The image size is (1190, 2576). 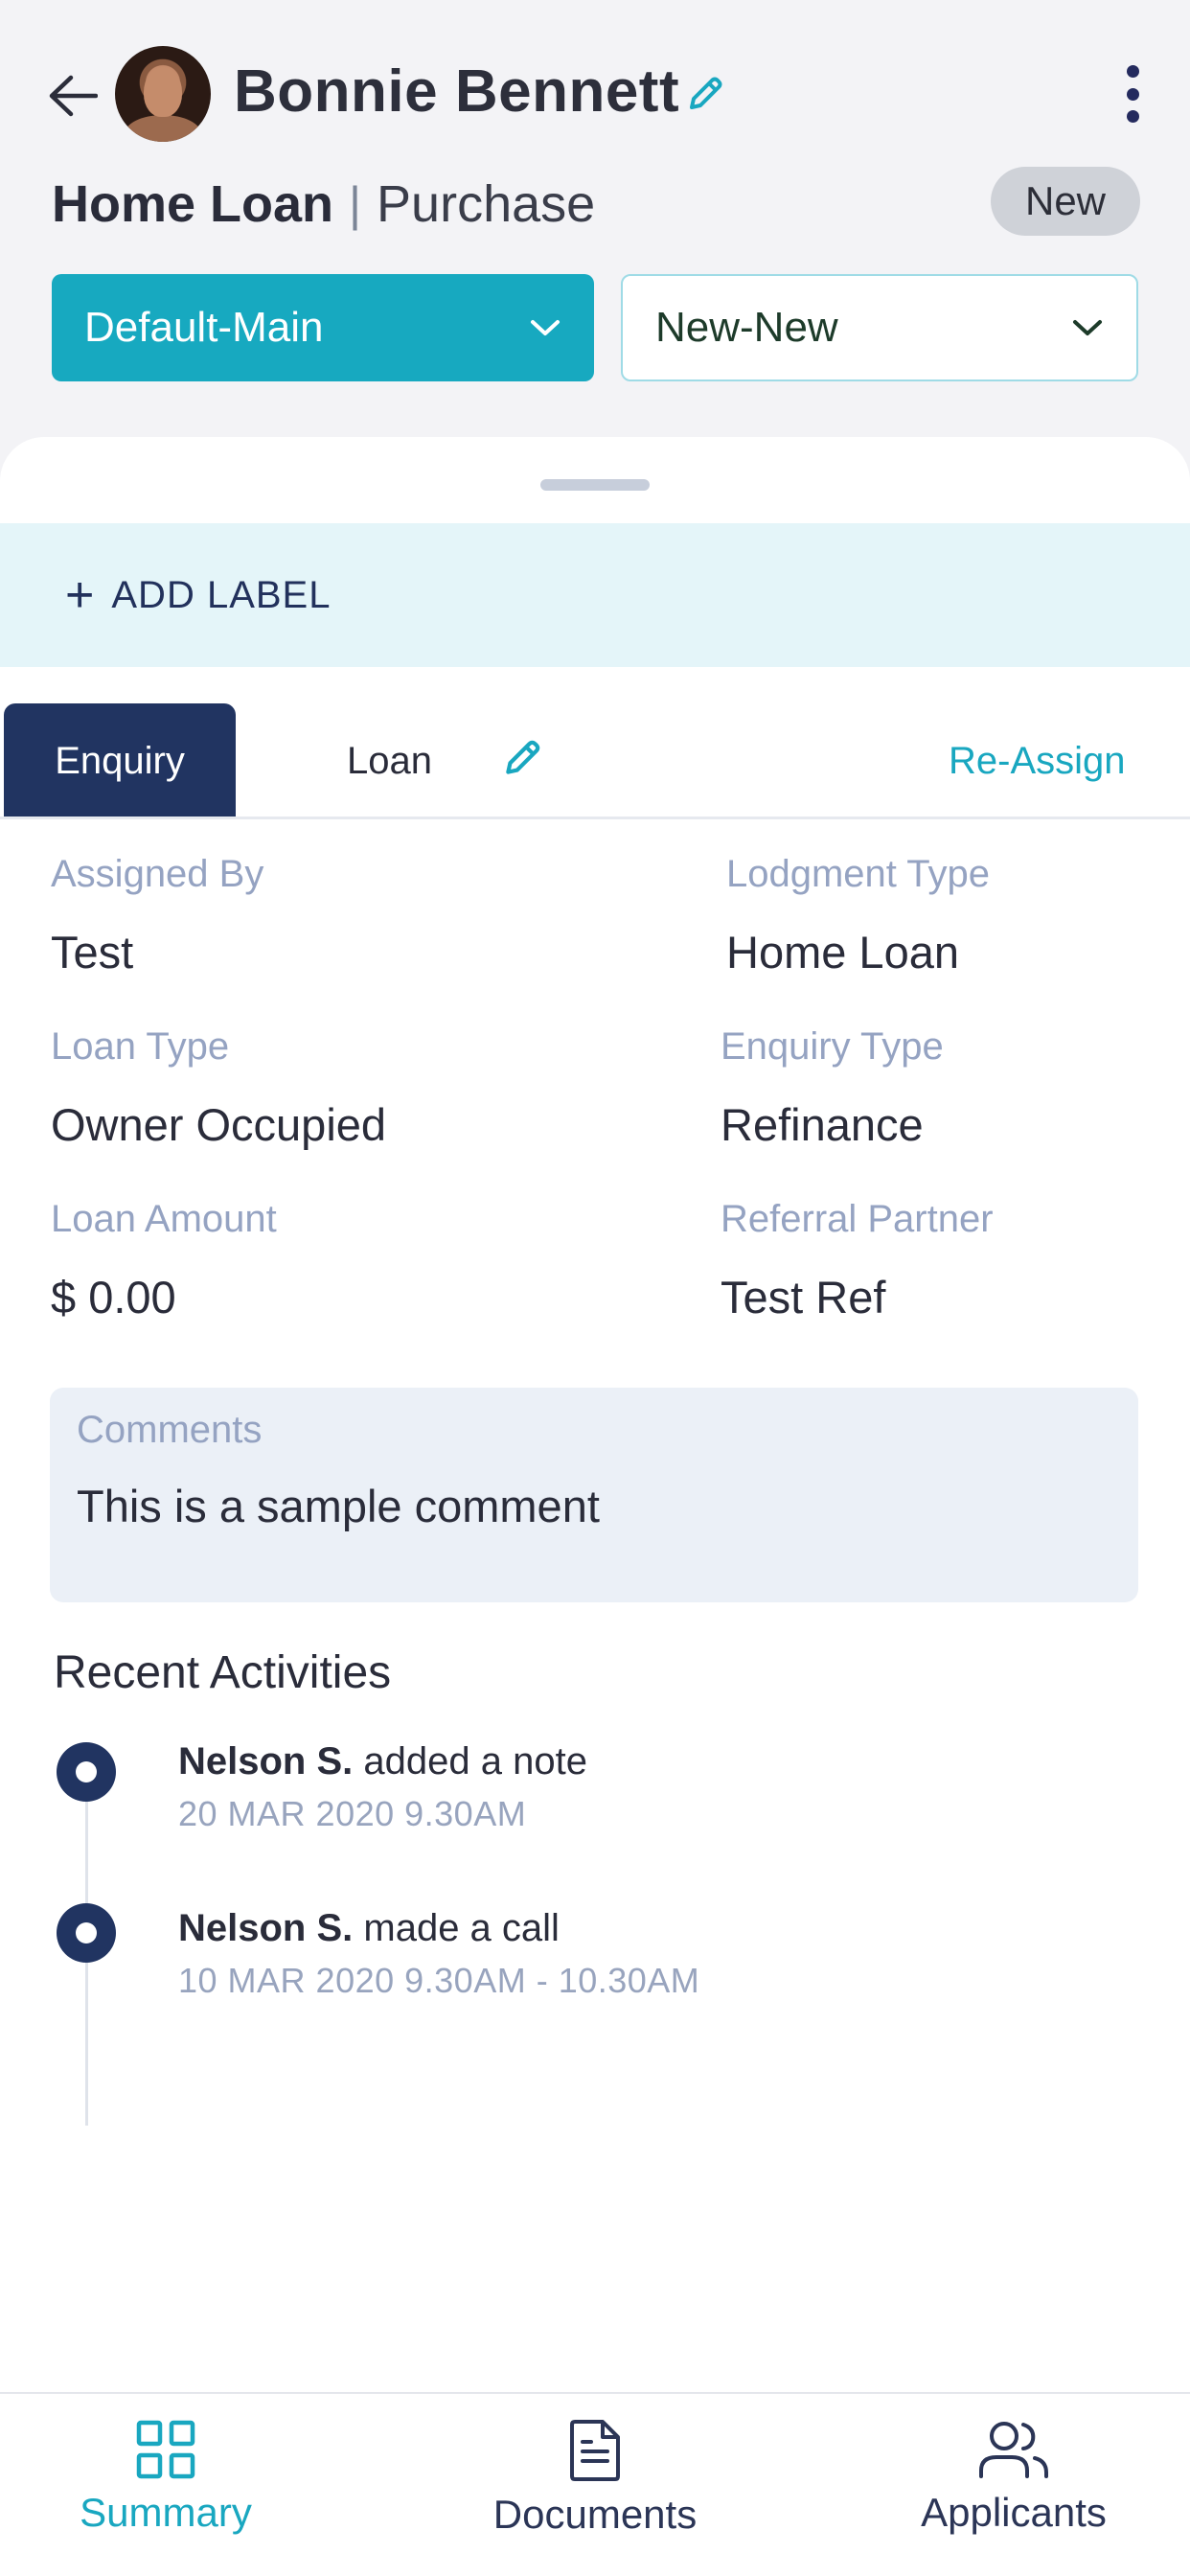 What do you see at coordinates (595, 2450) in the screenshot?
I see `document-icon` at bounding box center [595, 2450].